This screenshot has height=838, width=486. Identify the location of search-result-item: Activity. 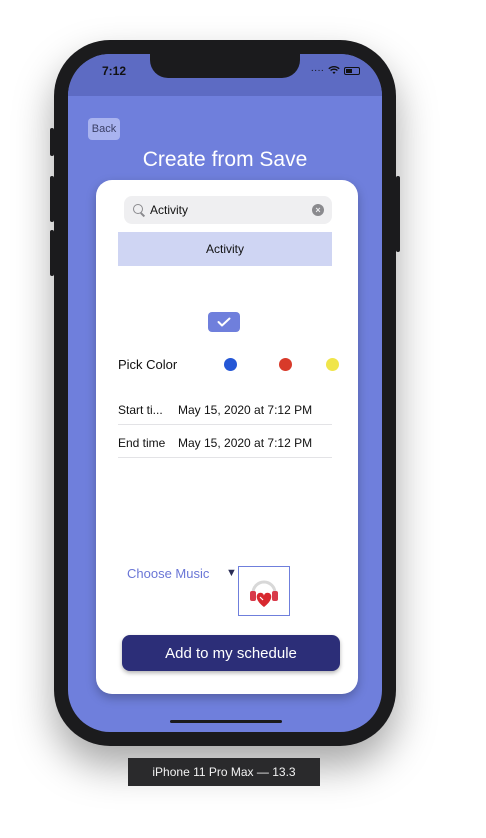
(225, 249).